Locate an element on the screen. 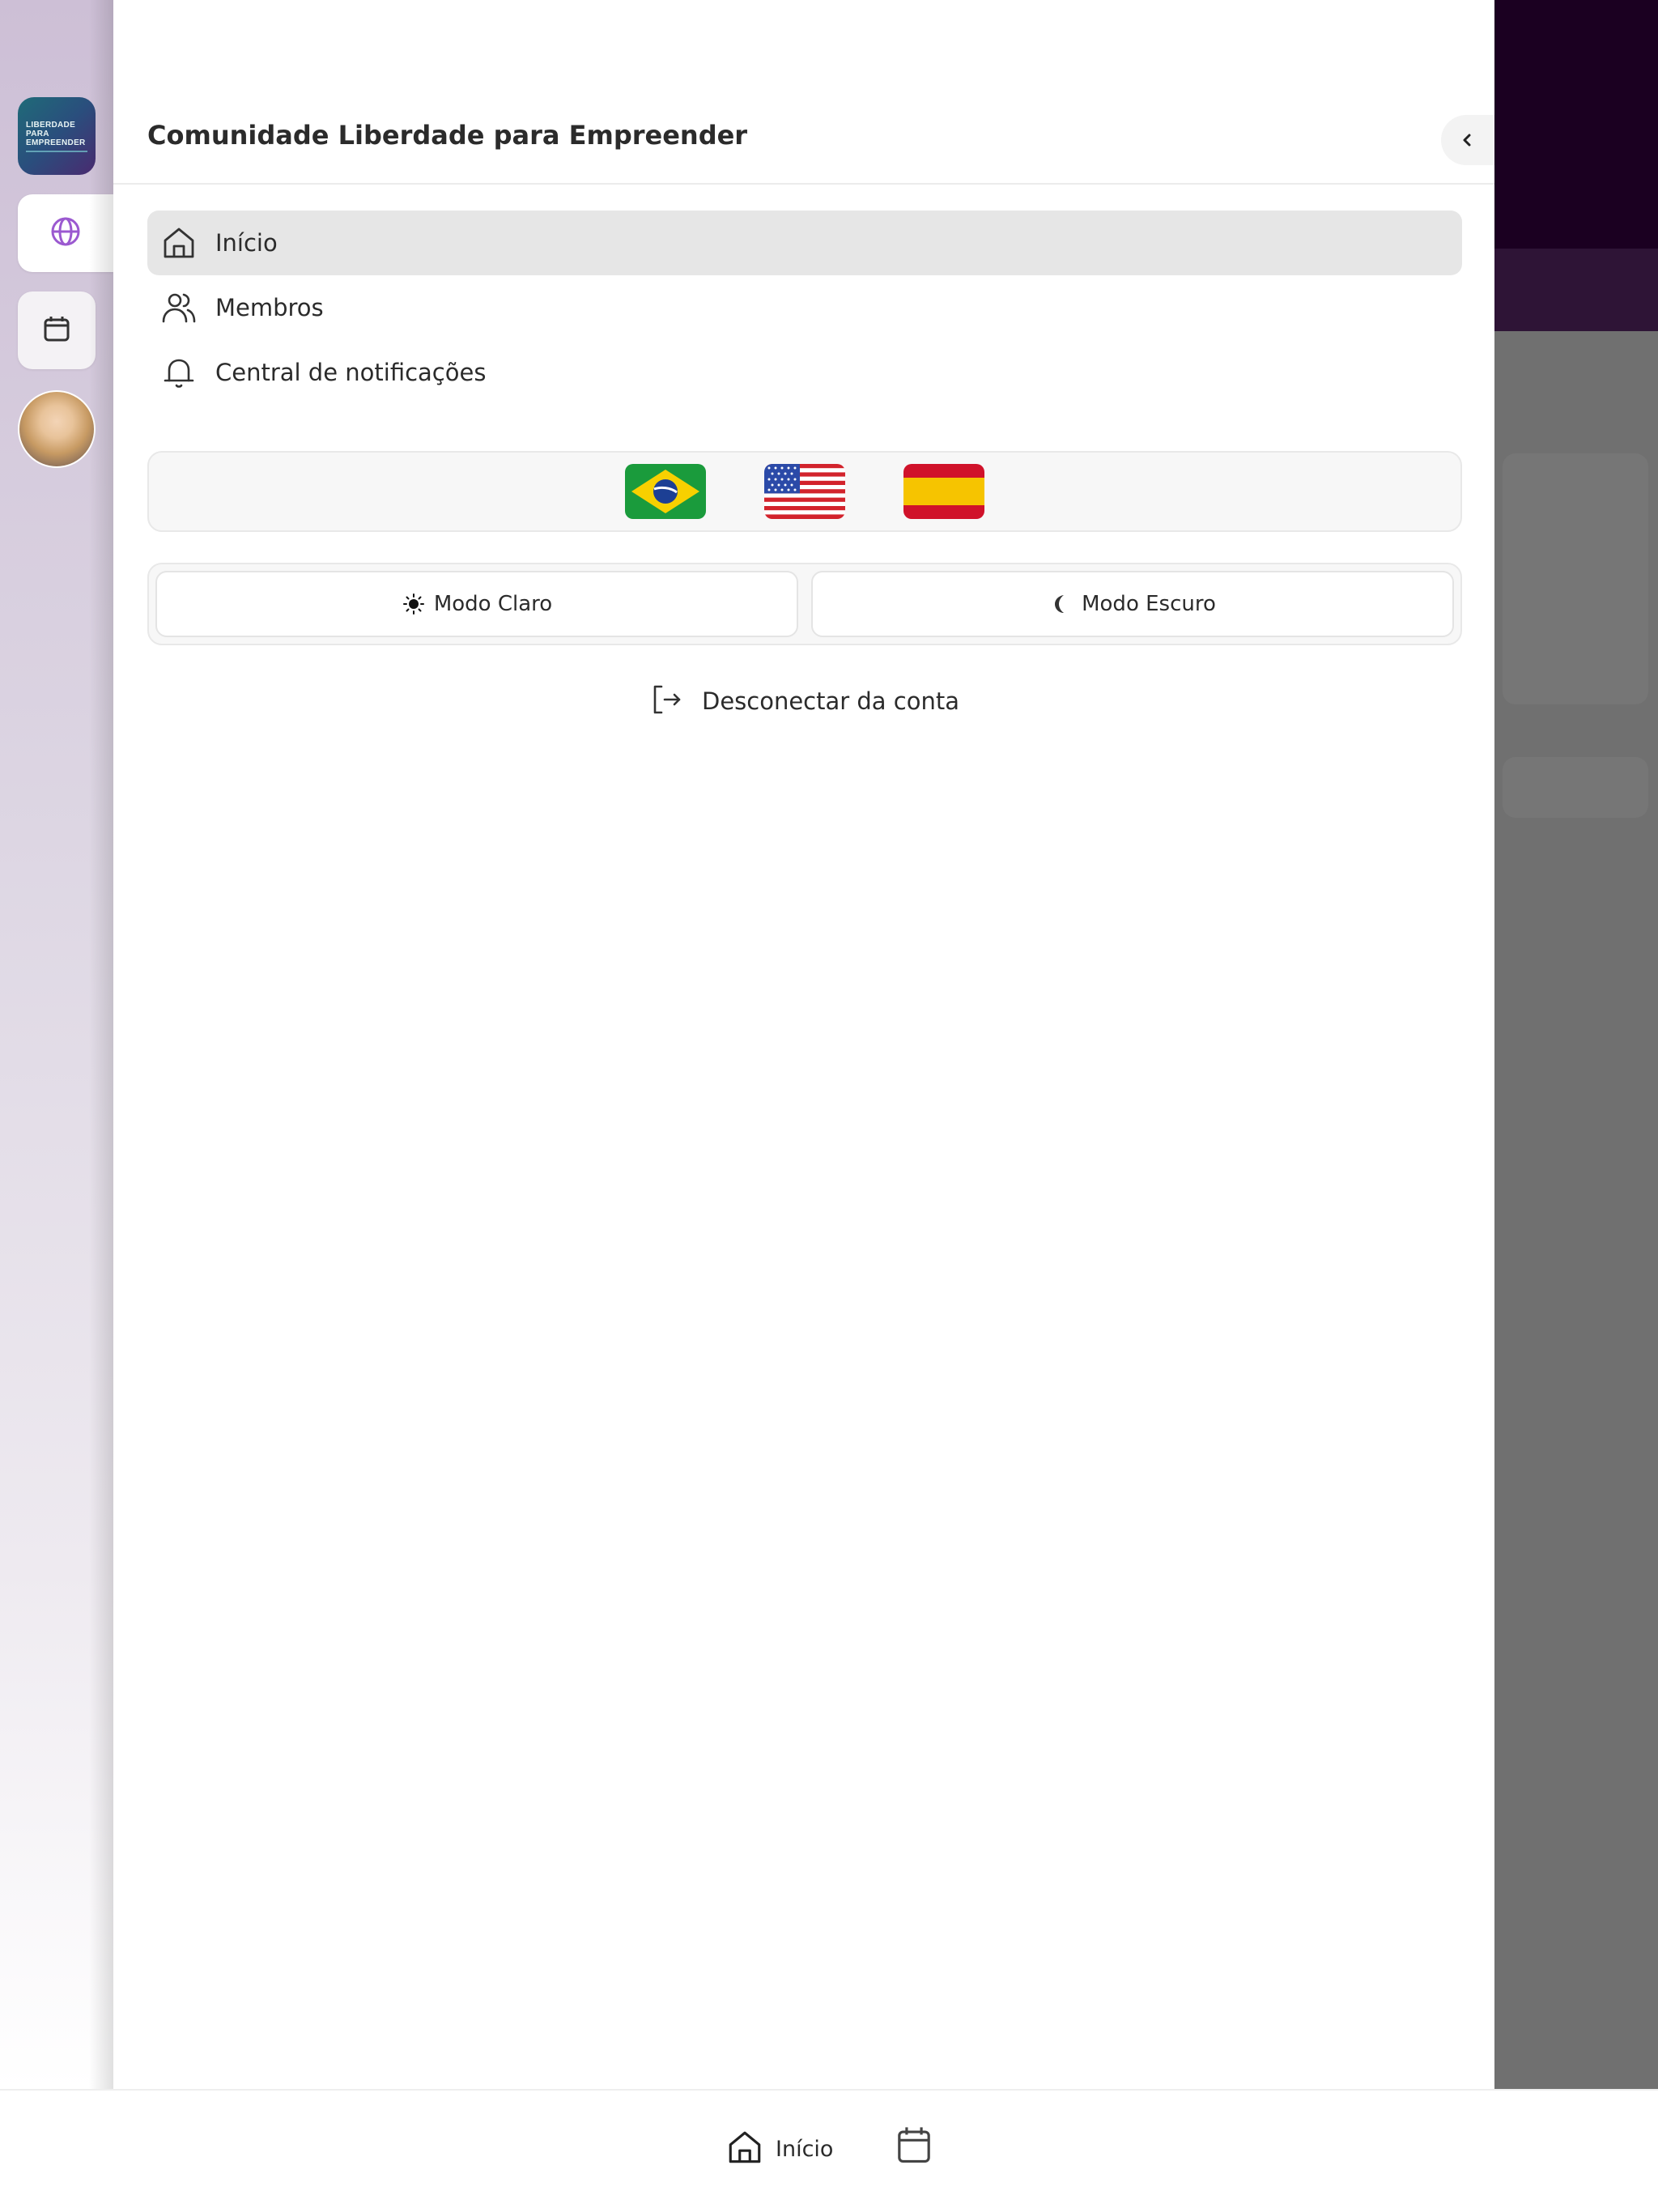 This screenshot has width=1658, height=2212. tab-inicio: Início is located at coordinates (779, 2149).